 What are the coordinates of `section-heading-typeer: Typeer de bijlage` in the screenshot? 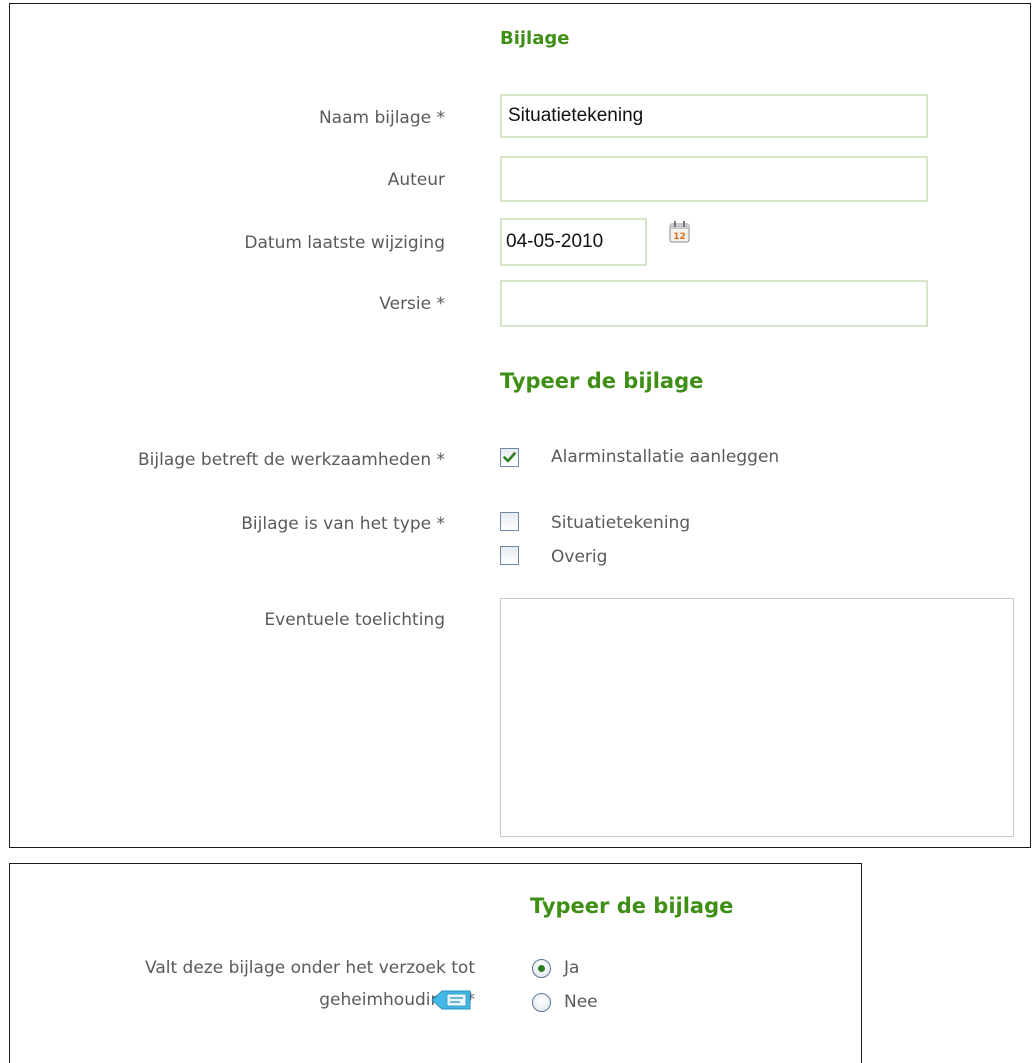 It's located at (602, 381).